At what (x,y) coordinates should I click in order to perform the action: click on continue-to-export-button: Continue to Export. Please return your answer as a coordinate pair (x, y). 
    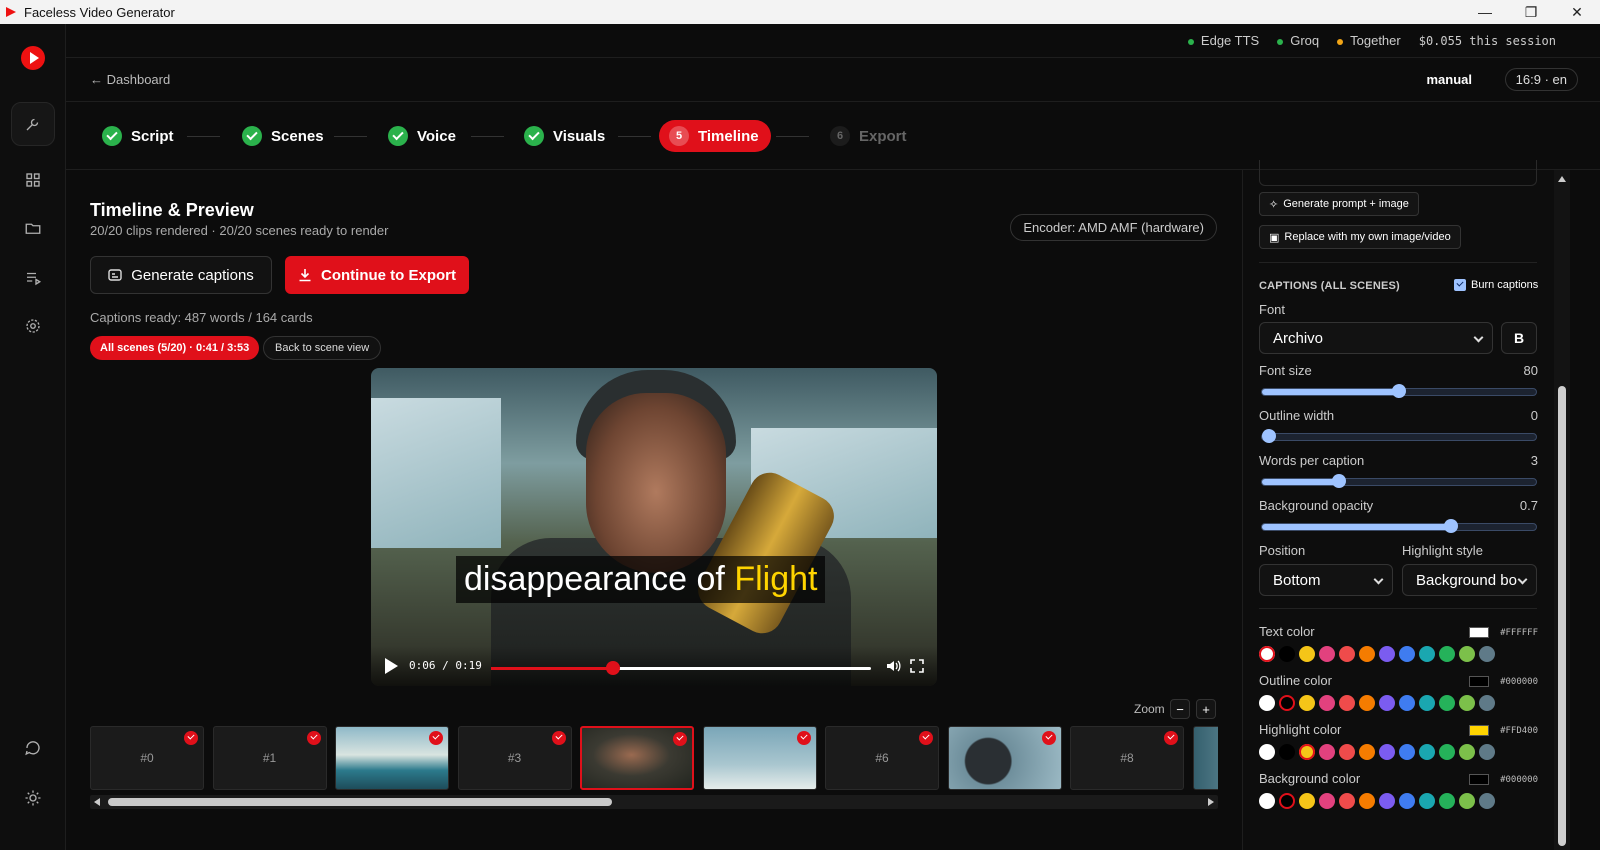
    Looking at the image, I should click on (377, 275).